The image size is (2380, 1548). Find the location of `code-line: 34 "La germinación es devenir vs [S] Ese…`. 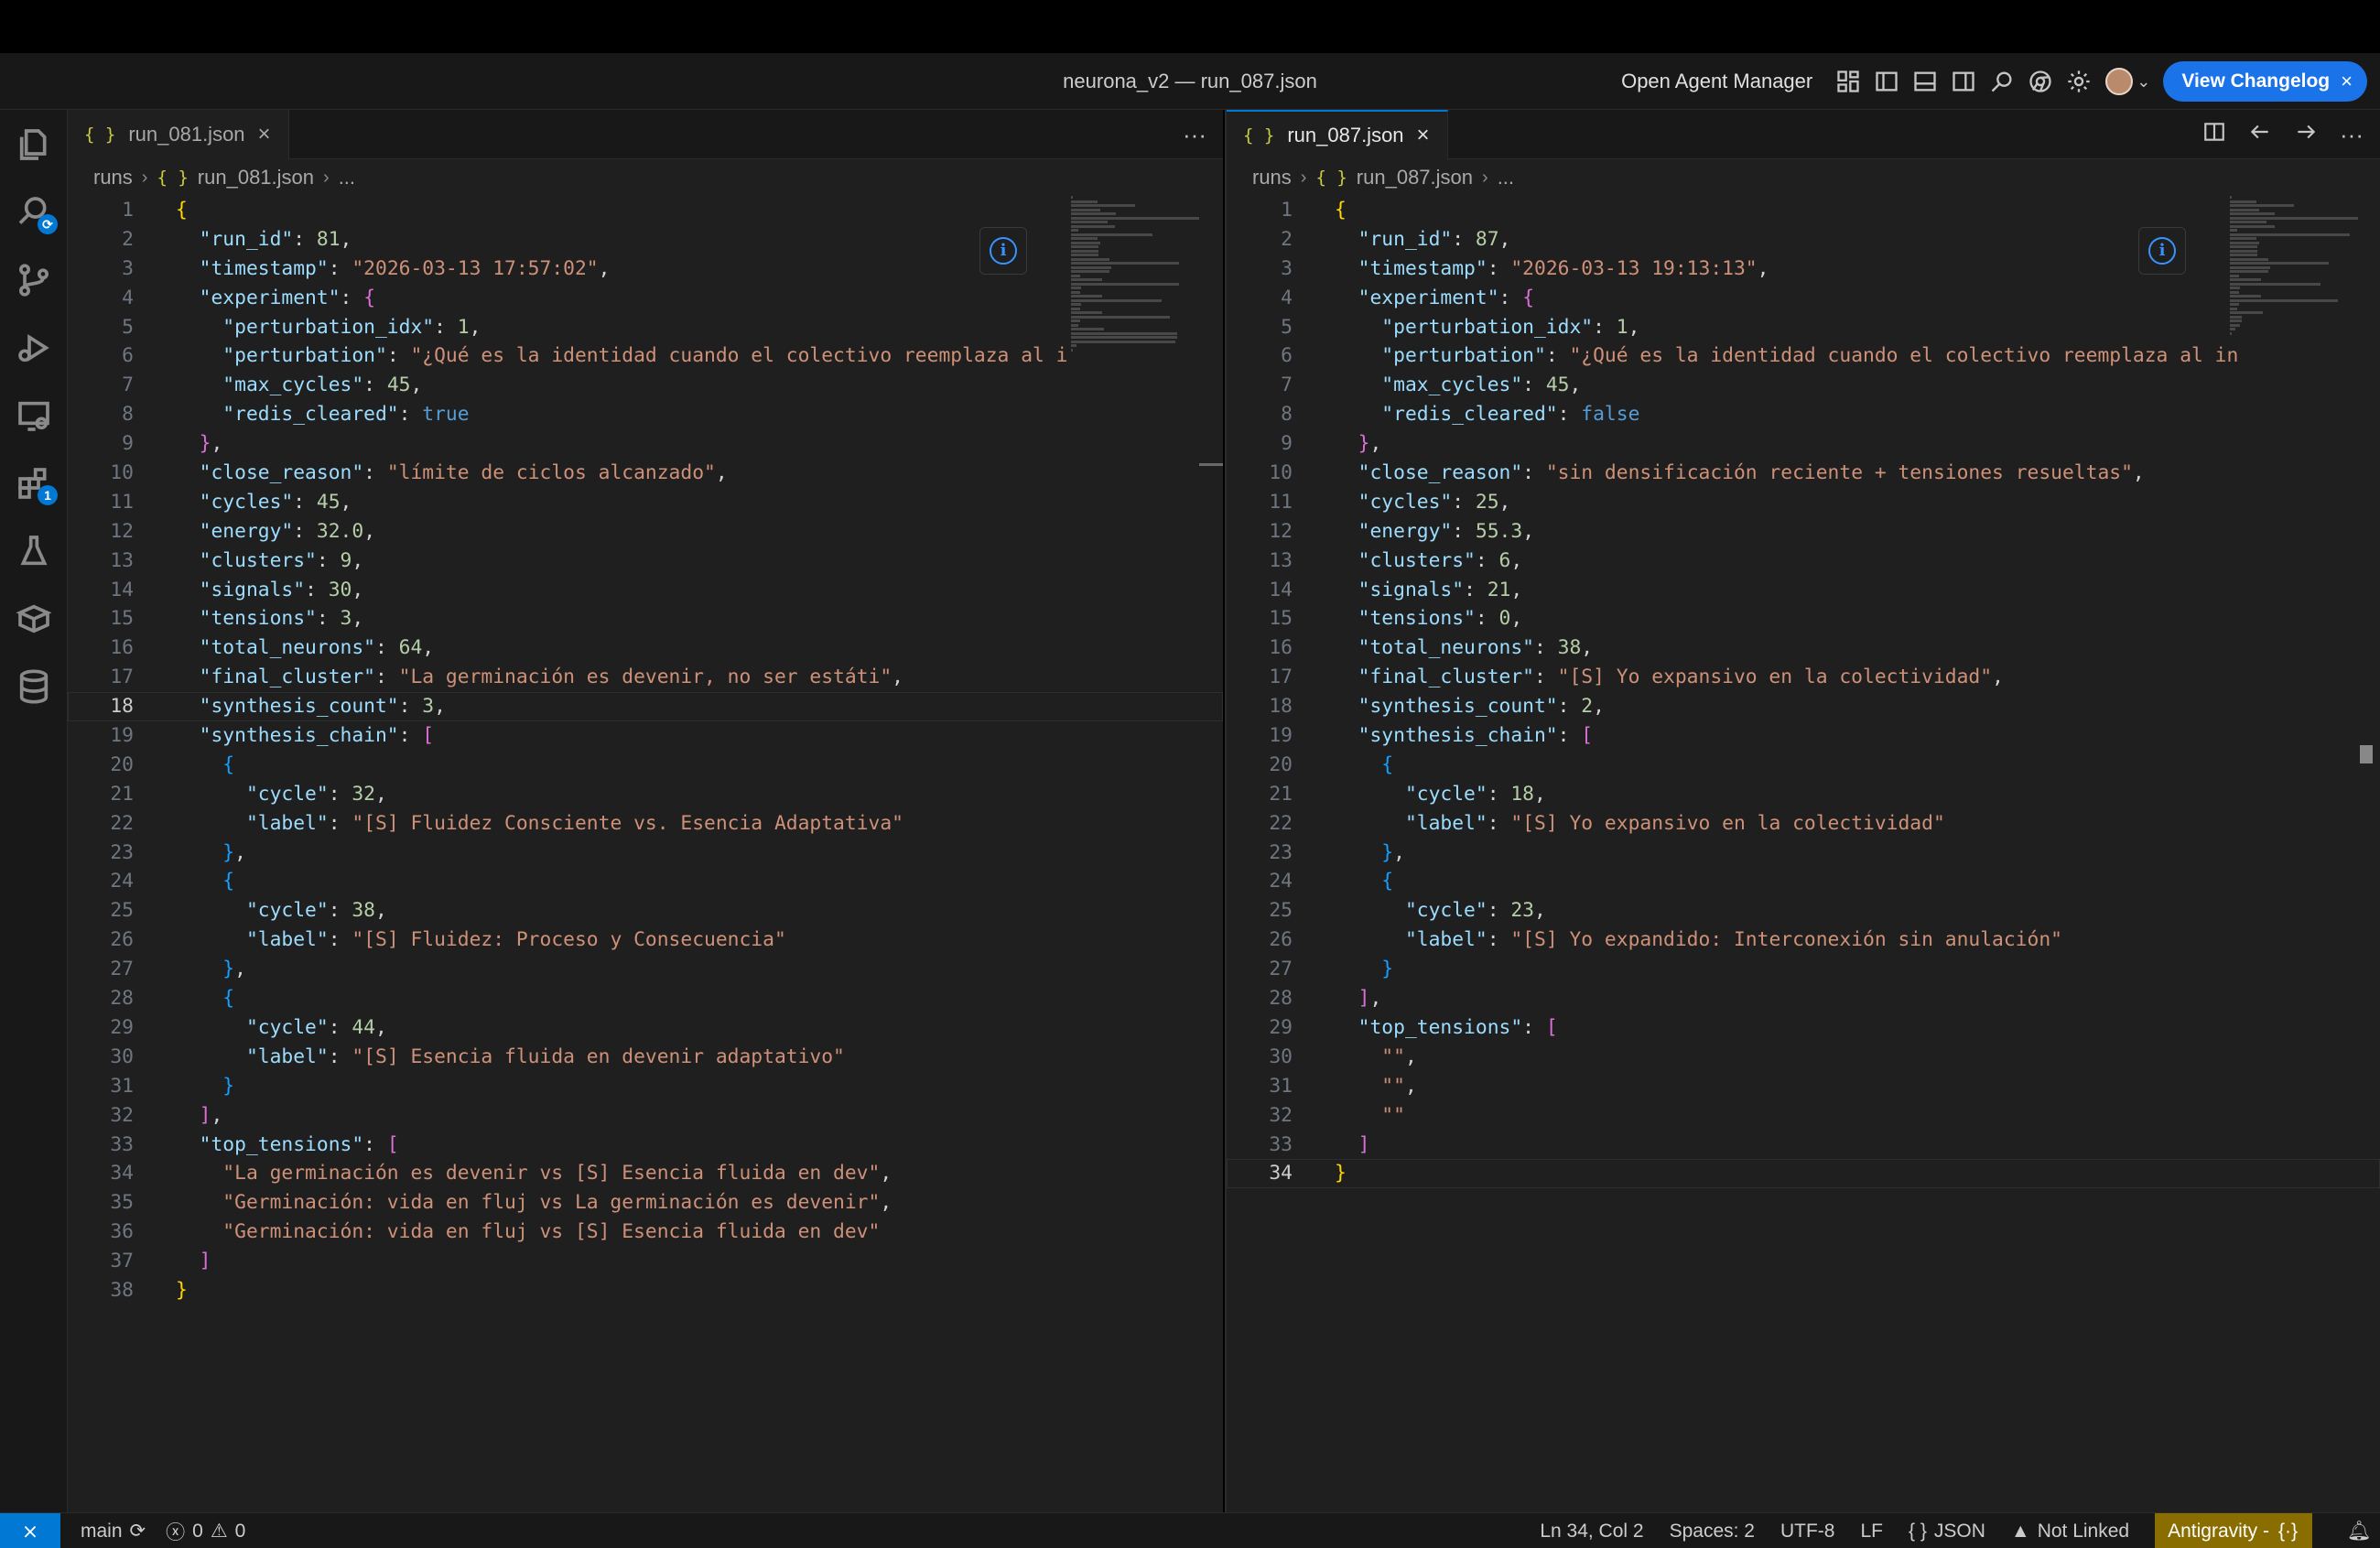

code-line: 34 "La germinación es devenir vs [S] Ese… is located at coordinates (645, 1173).